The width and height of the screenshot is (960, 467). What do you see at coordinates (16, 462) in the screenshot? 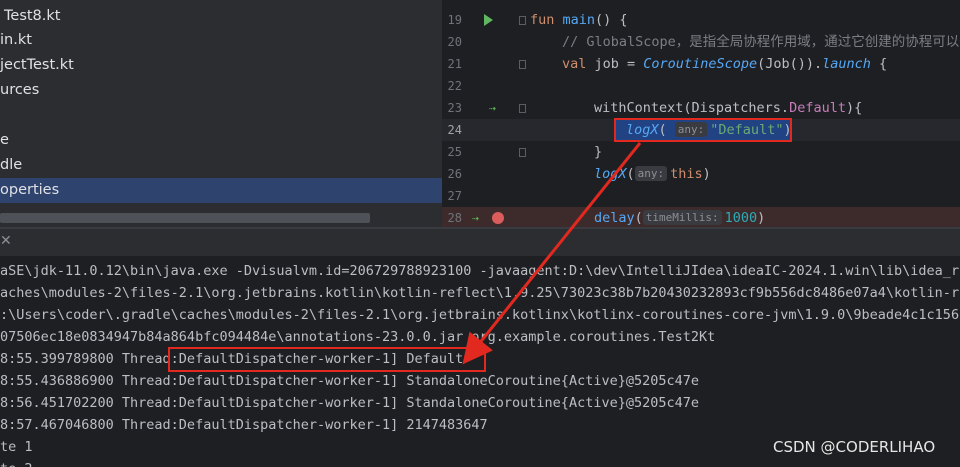
I see `console-line: te 2` at bounding box center [16, 462].